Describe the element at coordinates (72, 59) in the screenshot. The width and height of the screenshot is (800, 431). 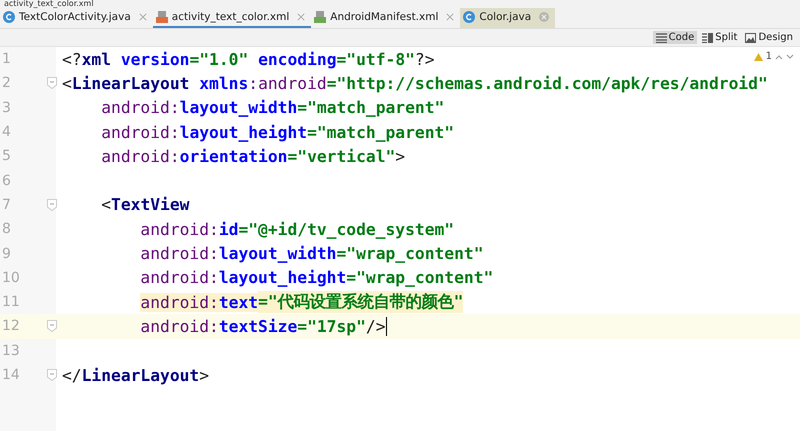
I see `code-token: <?` at that location.